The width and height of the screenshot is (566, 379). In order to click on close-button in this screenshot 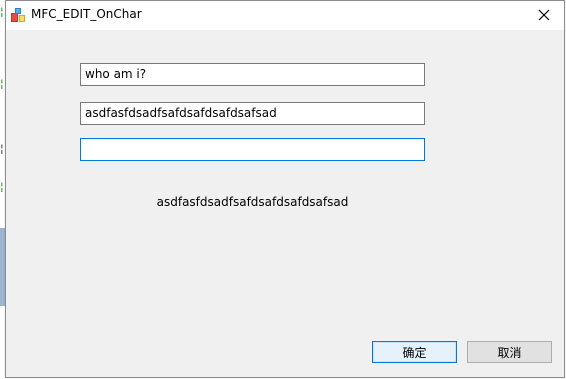, I will do `click(544, 15)`.